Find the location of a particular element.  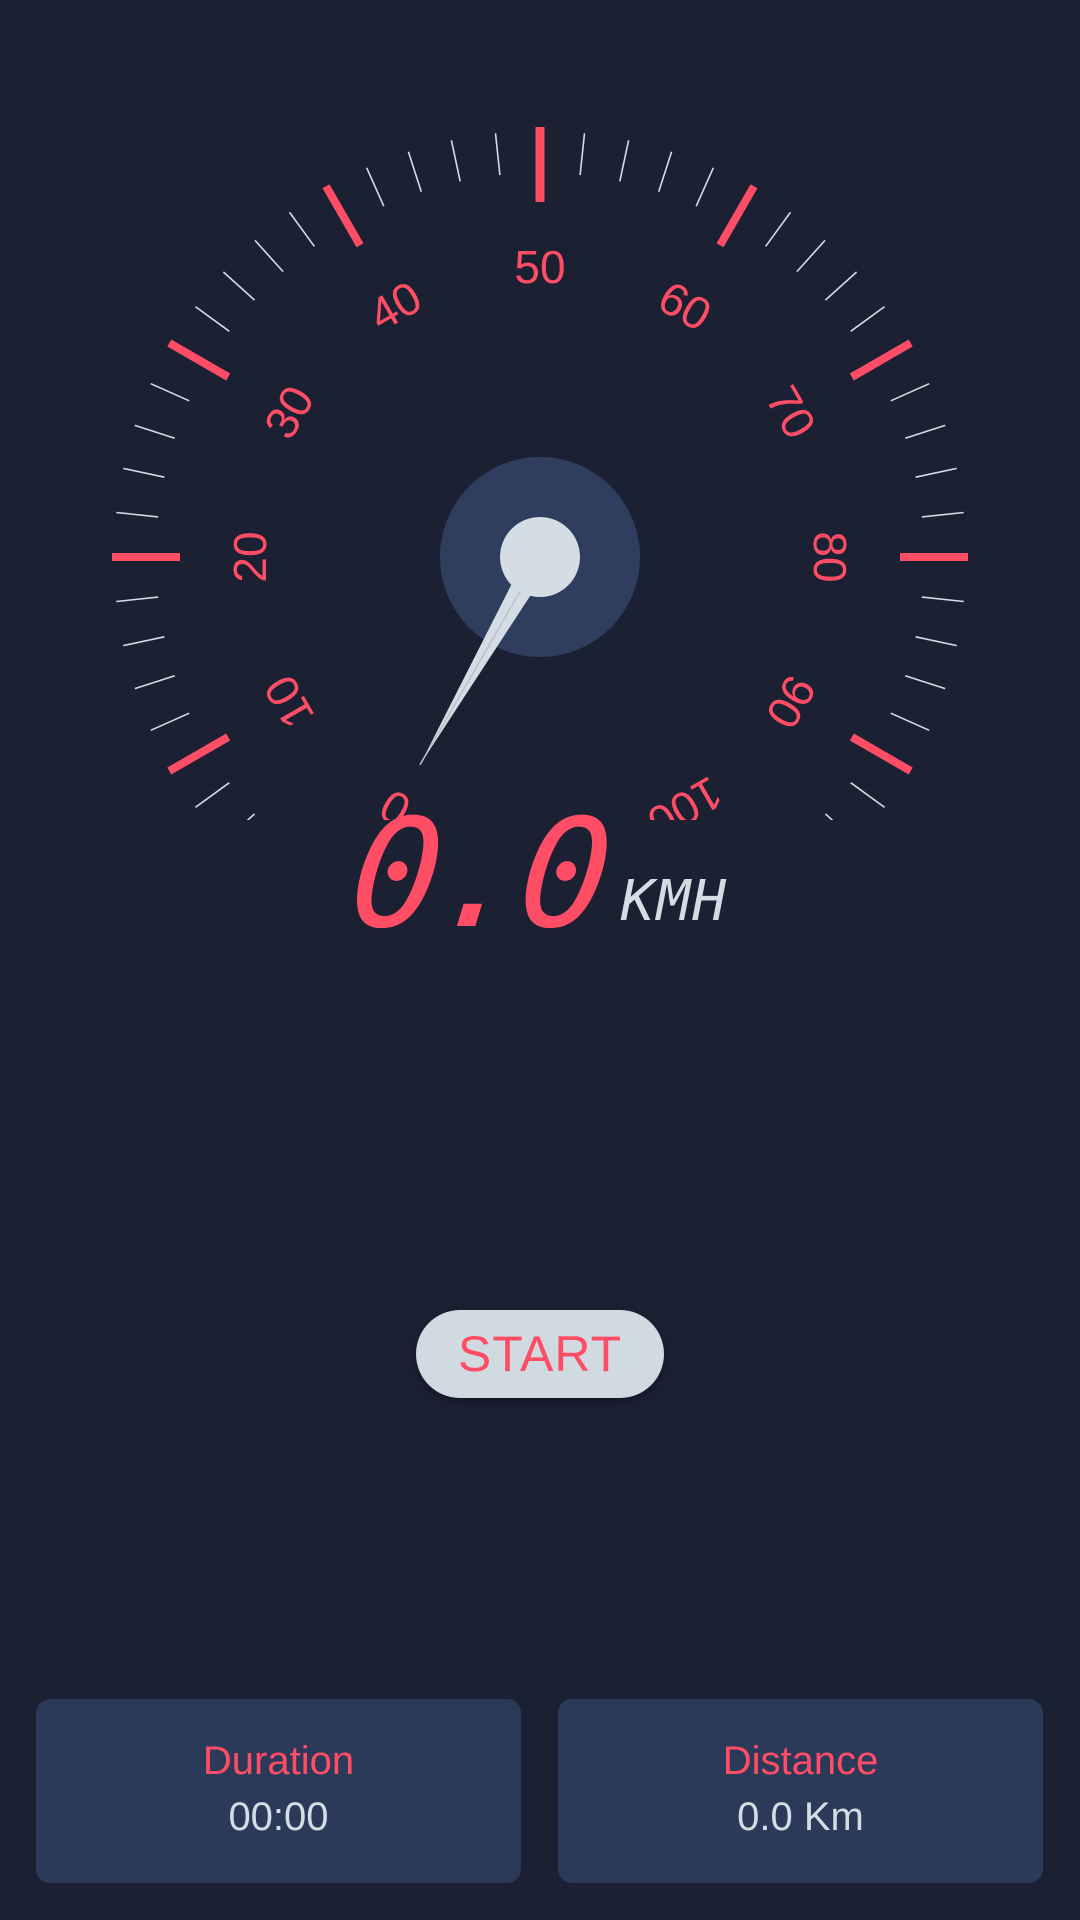

duration-card: Duration 00:00 is located at coordinates (278, 1791).